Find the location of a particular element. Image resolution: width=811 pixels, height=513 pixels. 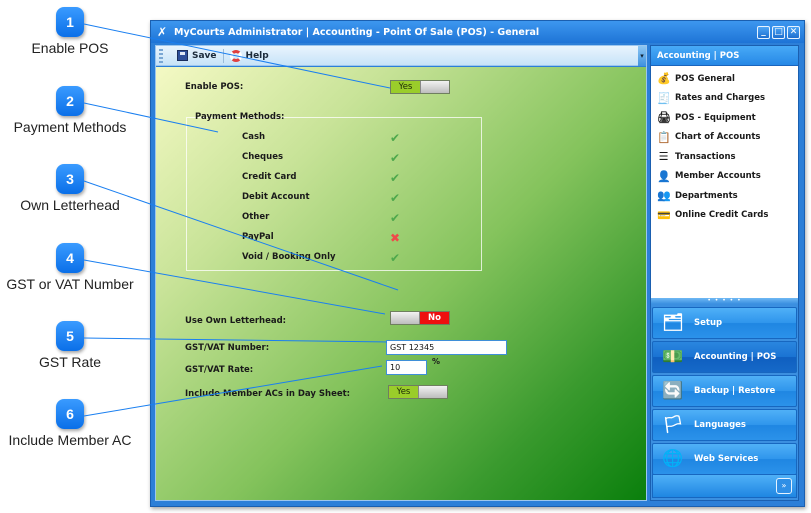

departments-icon: 👥 is located at coordinates (664, 196).